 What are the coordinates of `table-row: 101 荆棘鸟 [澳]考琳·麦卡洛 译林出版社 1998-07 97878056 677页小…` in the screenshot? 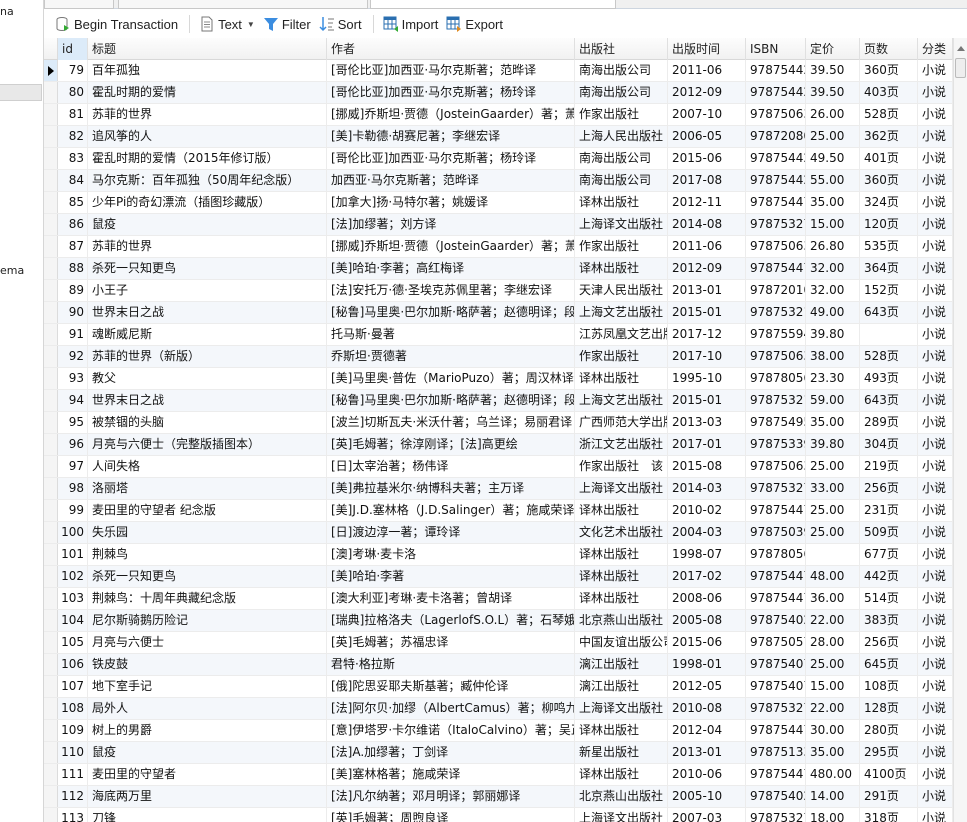 It's located at (498, 555).